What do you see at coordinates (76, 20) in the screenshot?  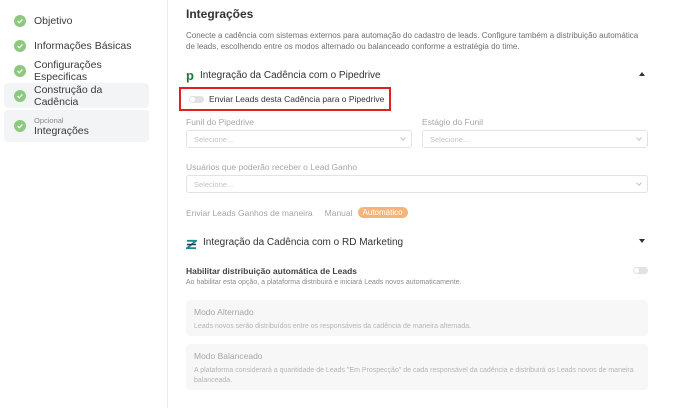 I see `step-objetivo: Objetivo` at bounding box center [76, 20].